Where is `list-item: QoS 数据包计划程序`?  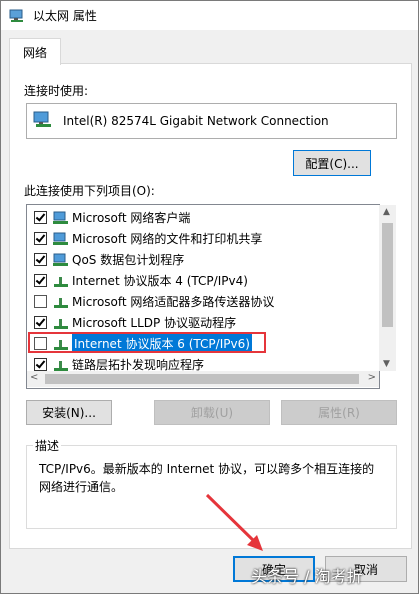 list-item: QoS 数据包计划程序 is located at coordinates (203, 259).